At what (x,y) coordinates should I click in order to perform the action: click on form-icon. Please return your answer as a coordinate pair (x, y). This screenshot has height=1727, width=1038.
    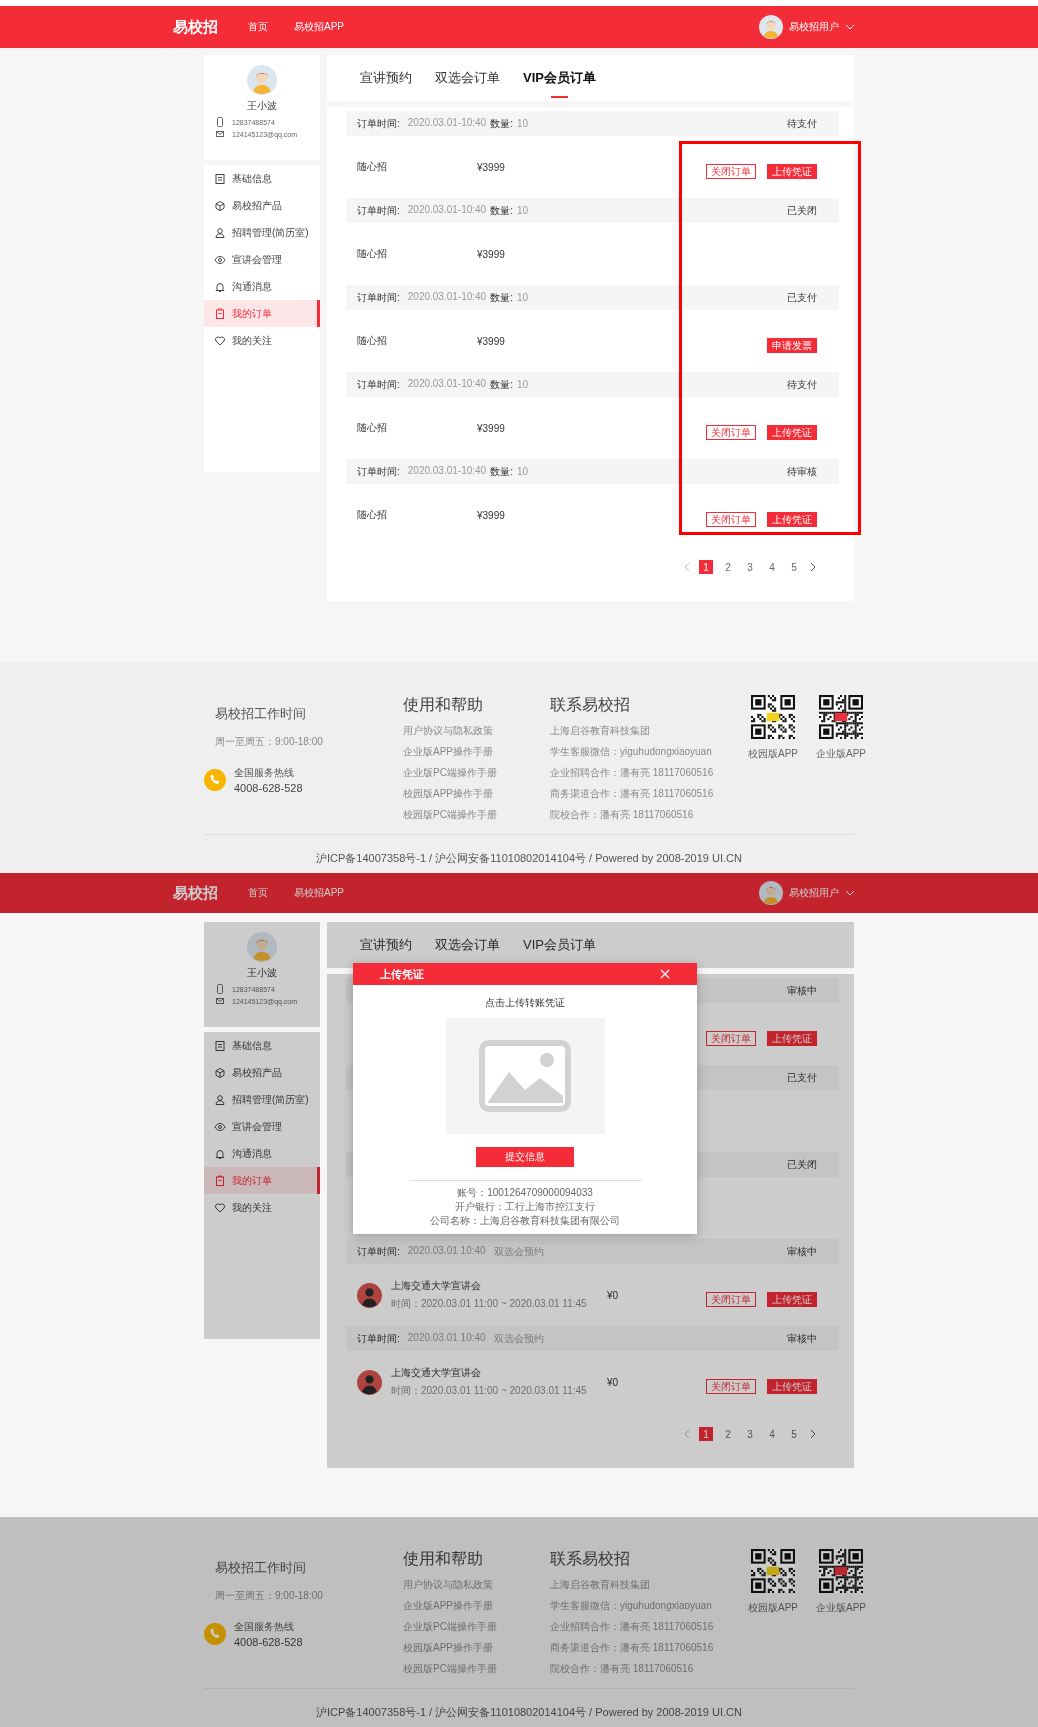
    Looking at the image, I should click on (220, 178).